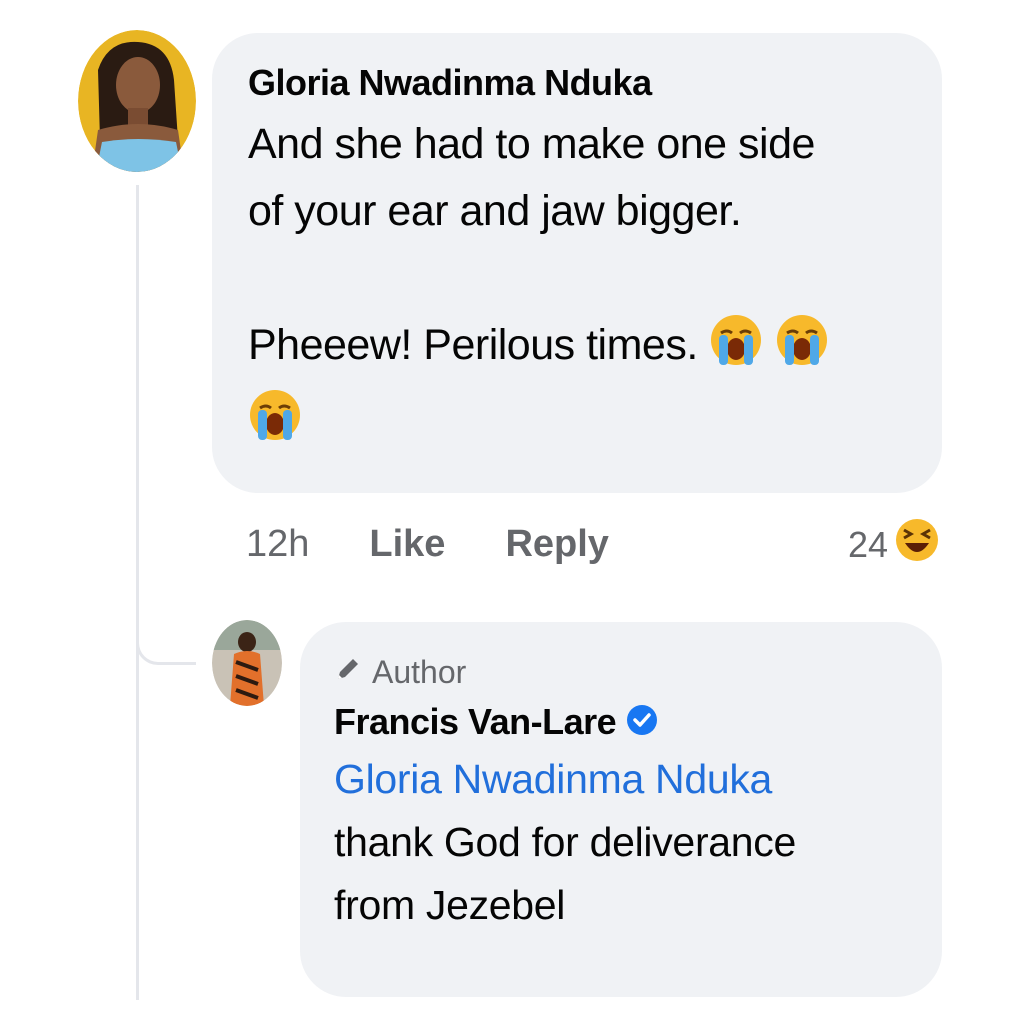  I want to click on reply-line: thank God for deliverance, so click(565, 842).